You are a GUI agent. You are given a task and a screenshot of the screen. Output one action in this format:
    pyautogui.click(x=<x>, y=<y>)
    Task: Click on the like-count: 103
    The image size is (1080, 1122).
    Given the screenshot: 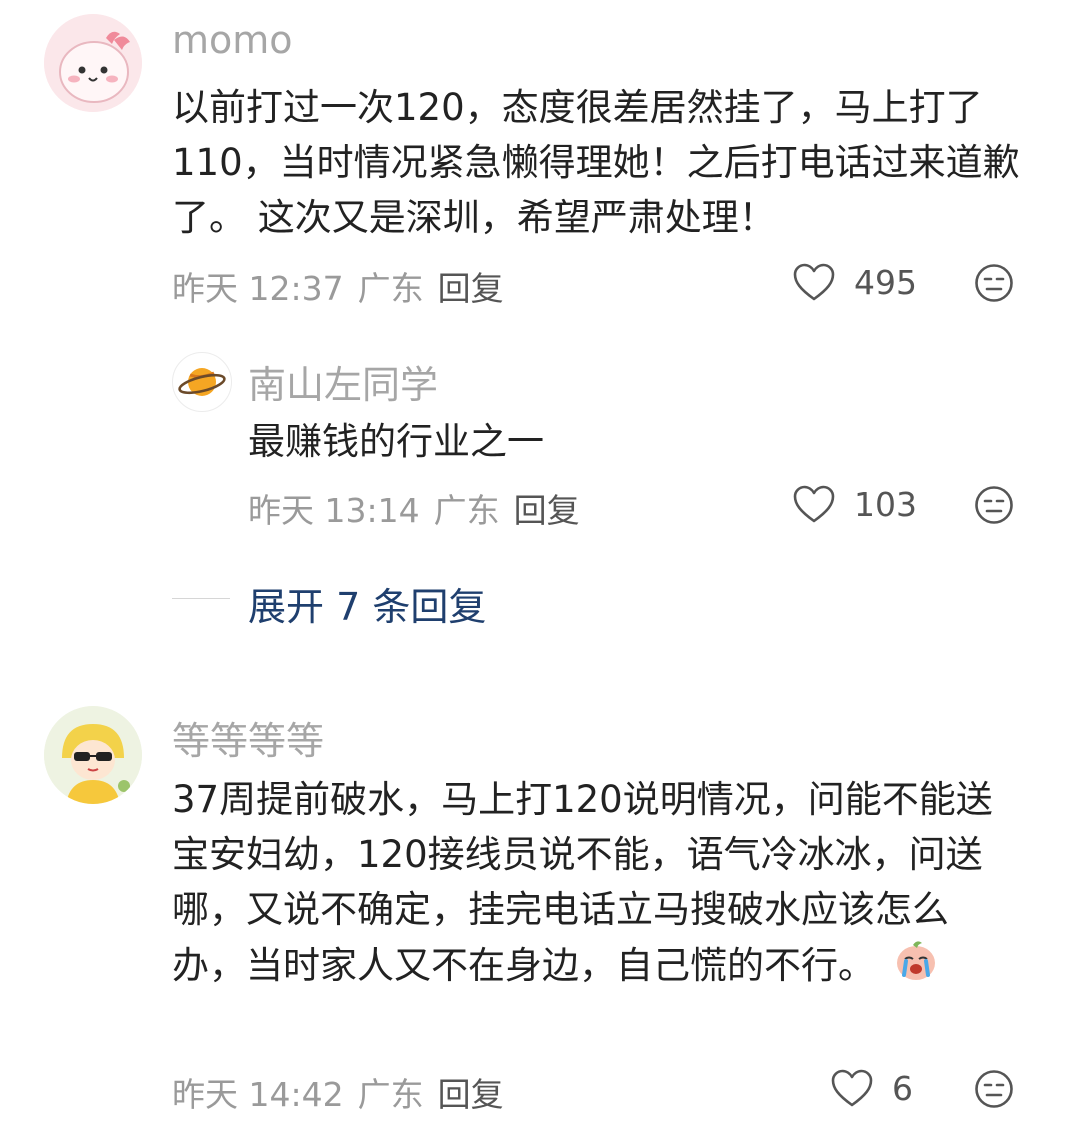 What is the action you would take?
    pyautogui.click(x=885, y=504)
    